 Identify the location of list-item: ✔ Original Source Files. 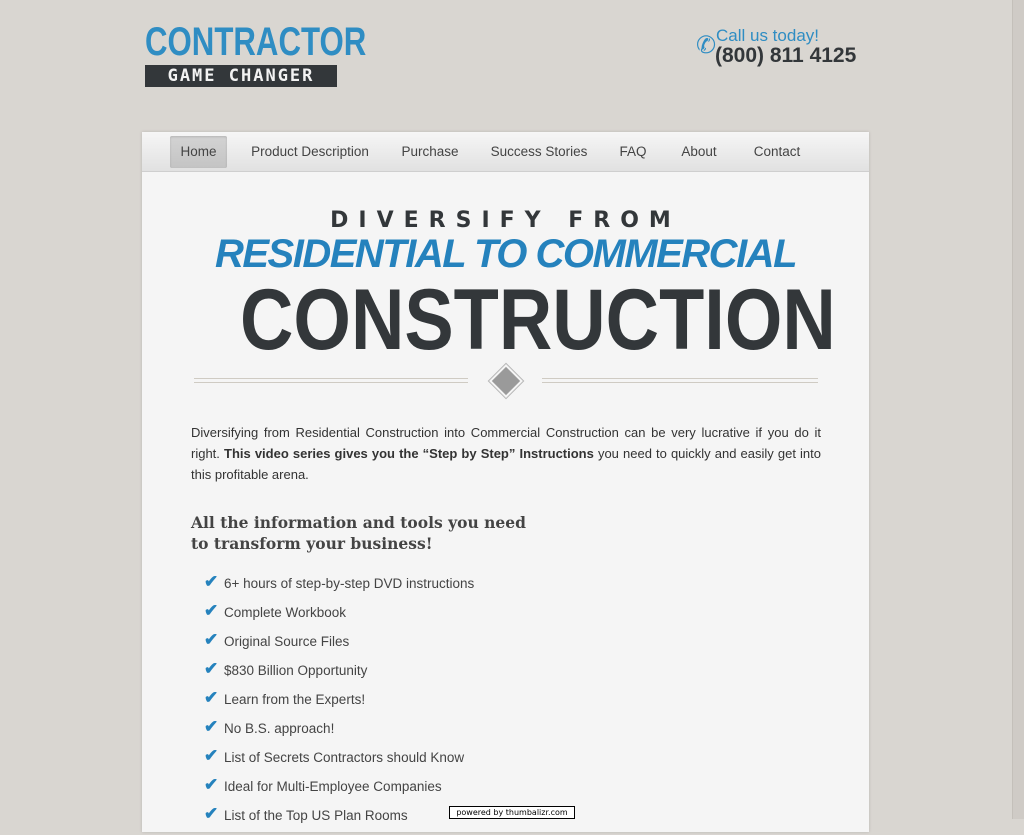
(277, 639).